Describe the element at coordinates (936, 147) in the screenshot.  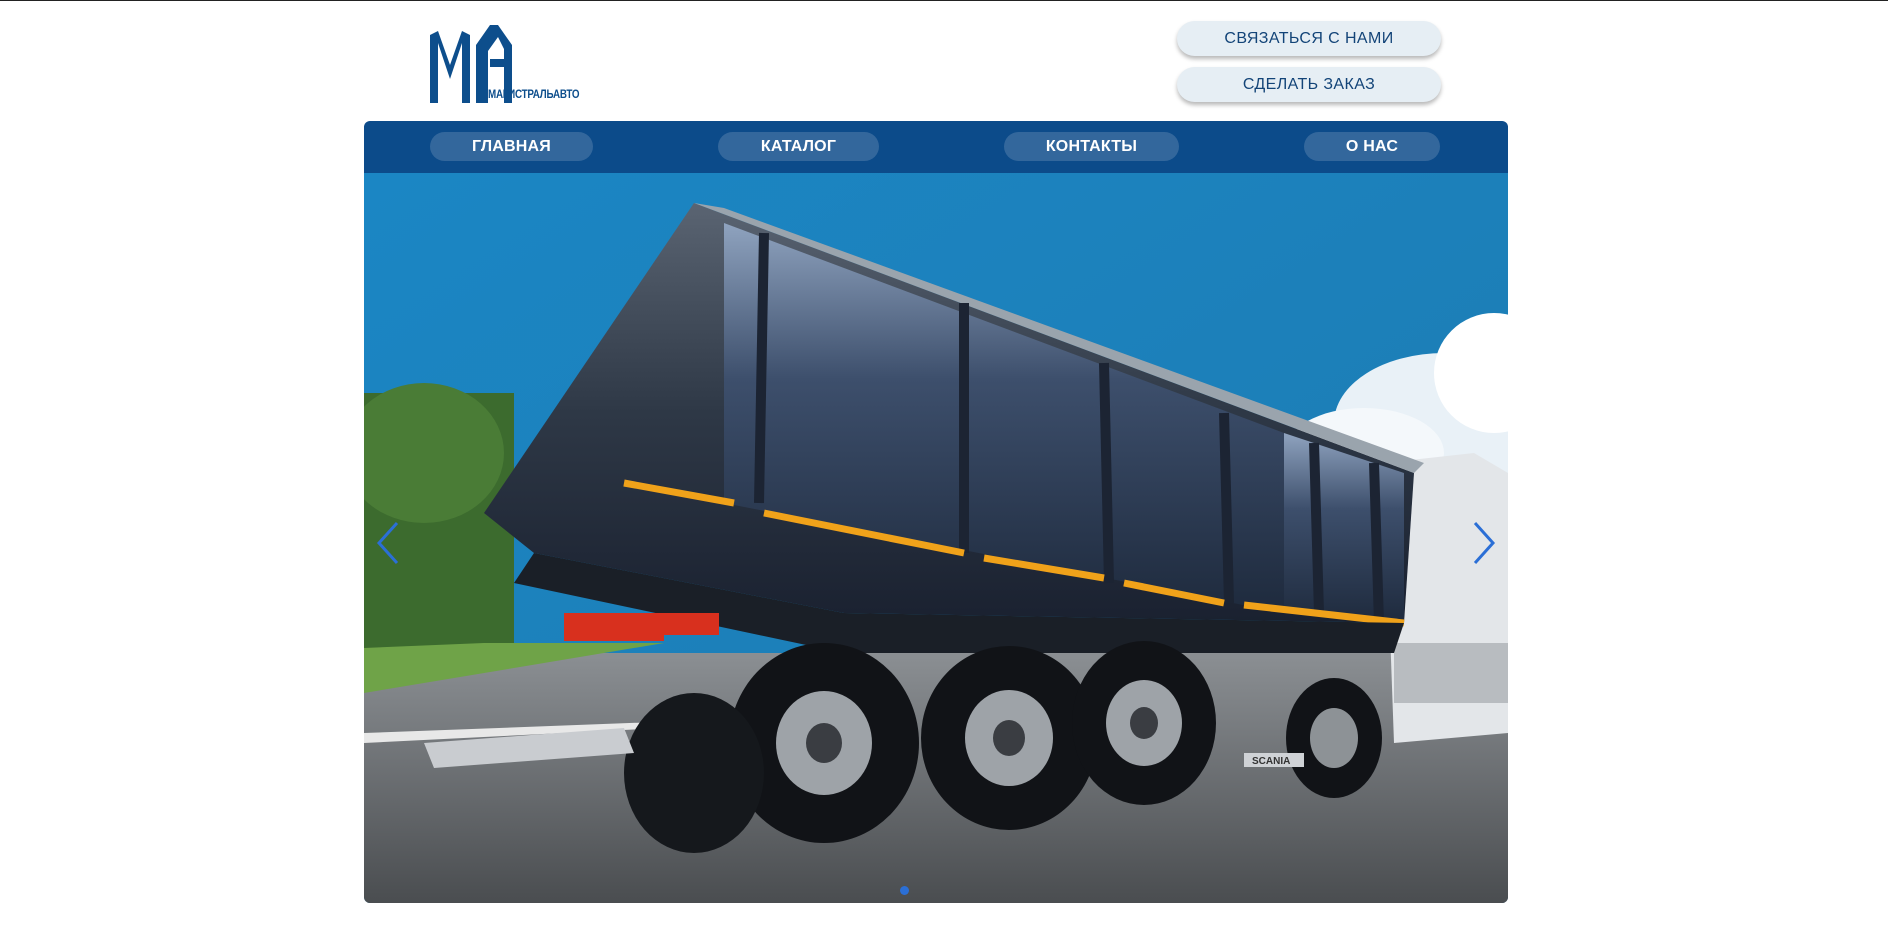
I see `main-nav: ГЛАВНАЯ КАТАЛОГ КОНТАКТЫ О НАС` at that location.